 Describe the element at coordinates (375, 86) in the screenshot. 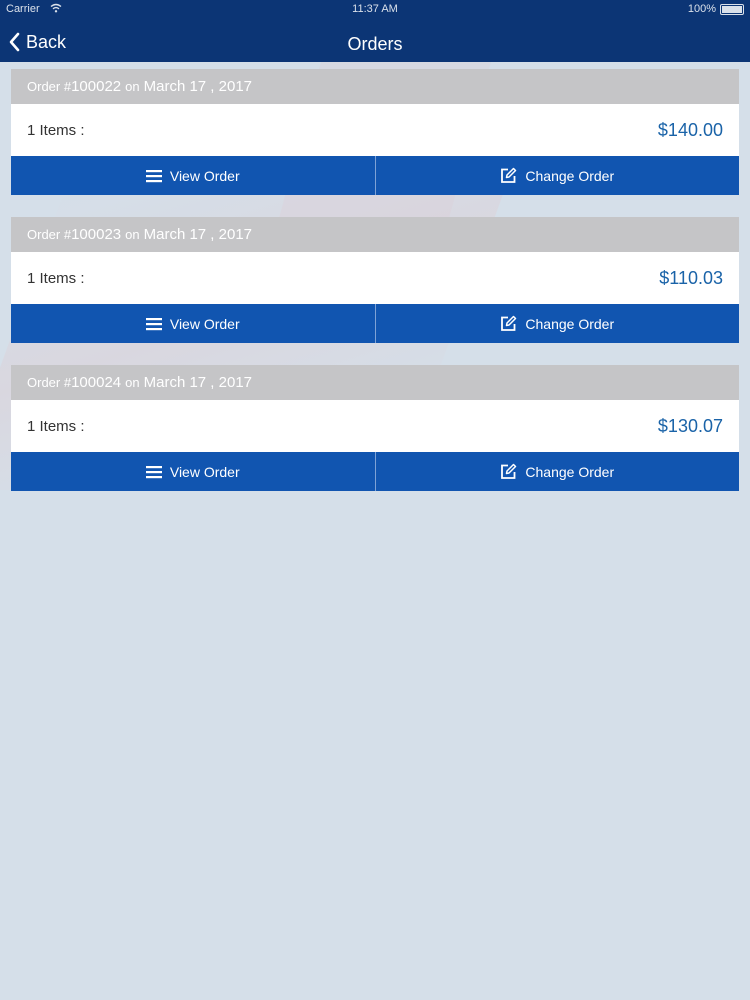

I see `order-header: Order # 100022 on March 17 , 2017` at that location.